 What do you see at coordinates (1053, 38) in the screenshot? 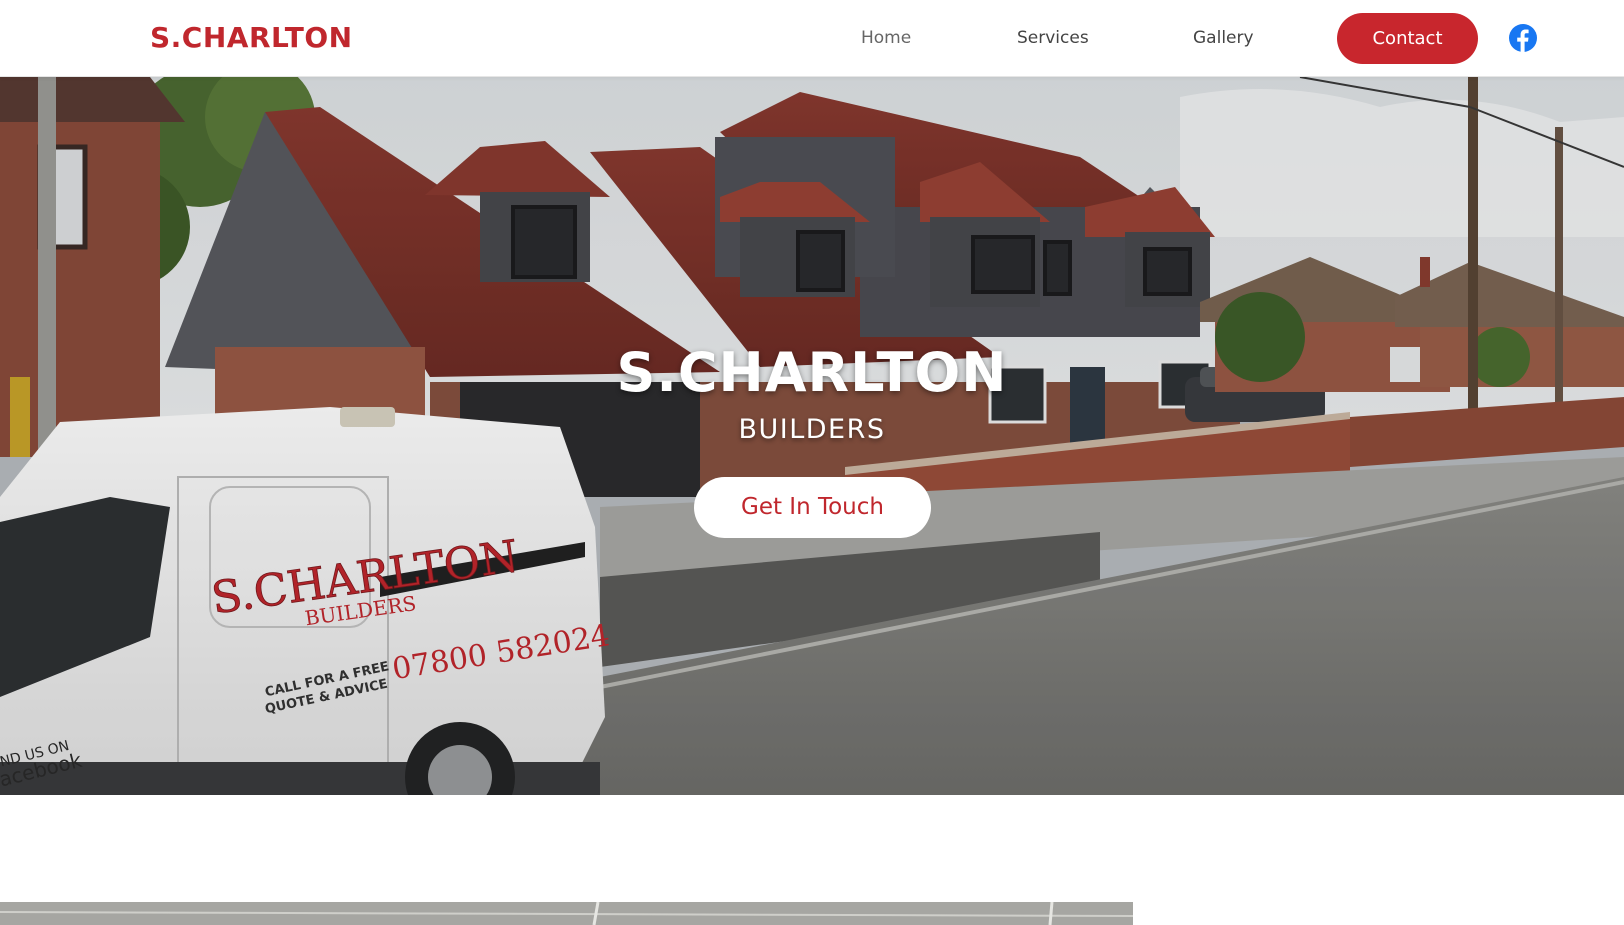
I see `nav-services: Services` at bounding box center [1053, 38].